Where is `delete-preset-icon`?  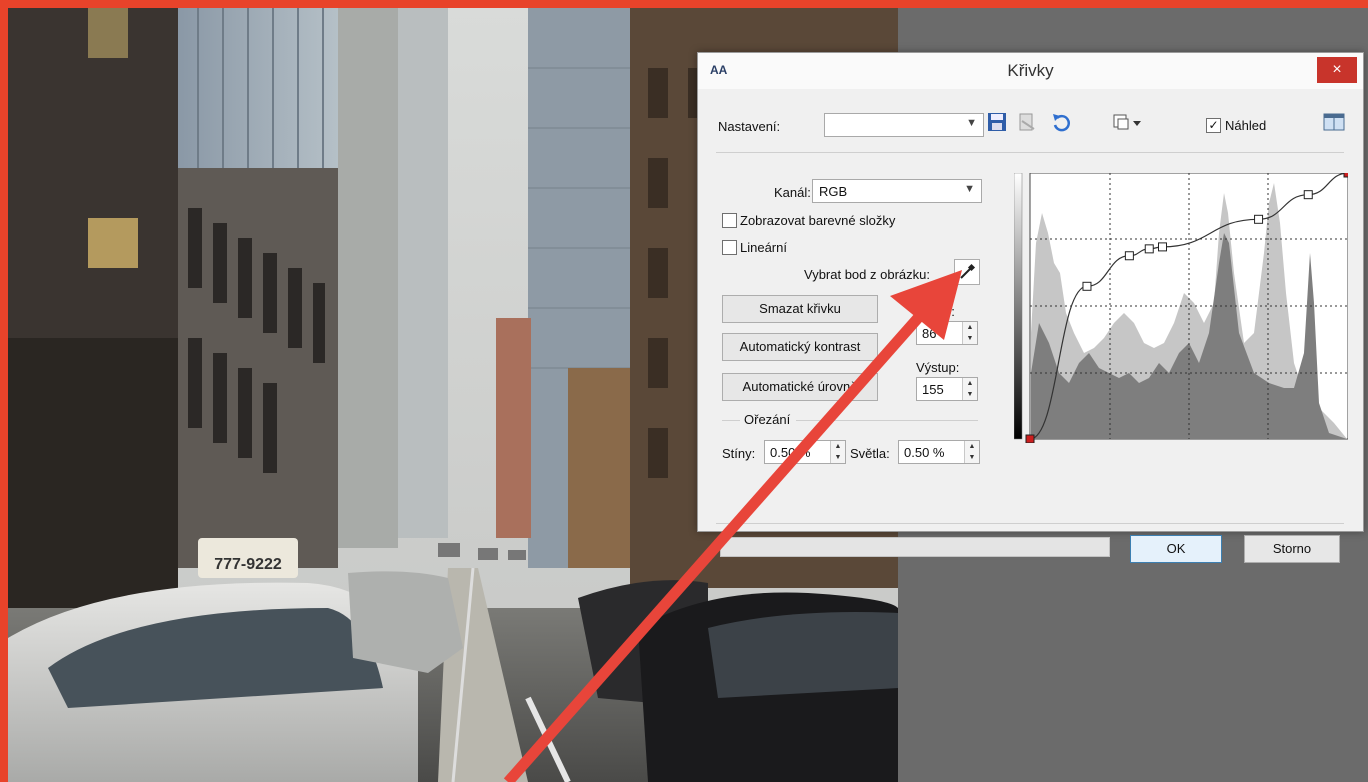
delete-preset-icon is located at coordinates (1027, 122).